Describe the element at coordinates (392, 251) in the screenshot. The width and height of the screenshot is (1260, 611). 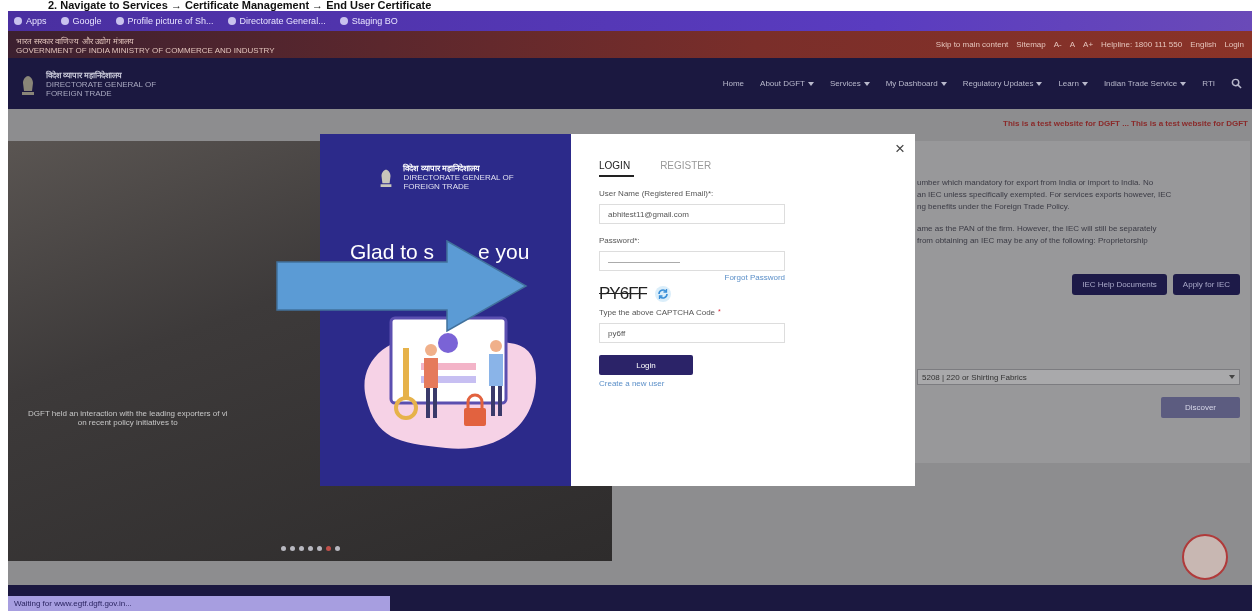
I see `greeting-text: Glad to s` at that location.